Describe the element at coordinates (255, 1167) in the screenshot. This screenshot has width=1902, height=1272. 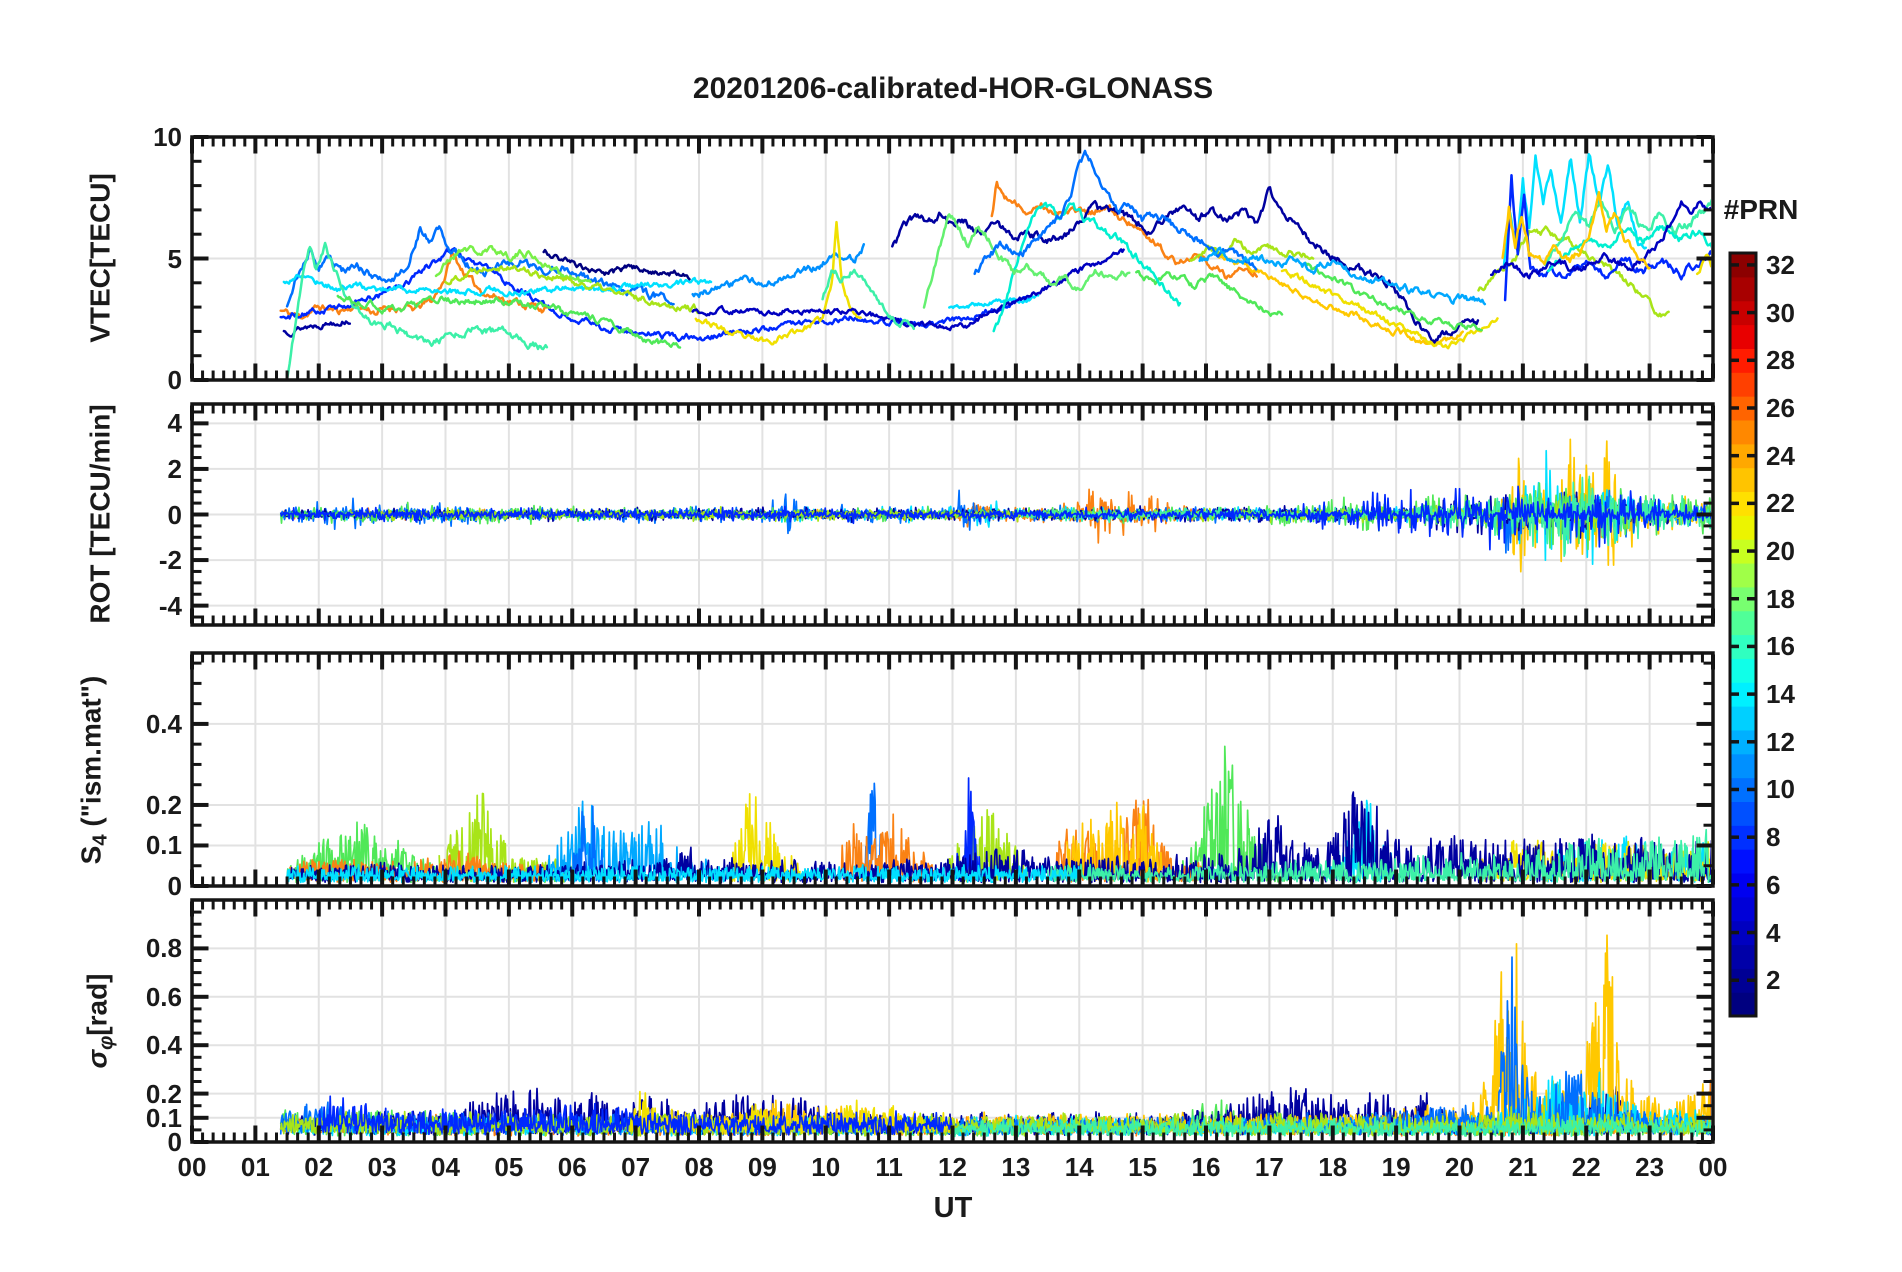
I see `x-tick-label: 01` at that location.